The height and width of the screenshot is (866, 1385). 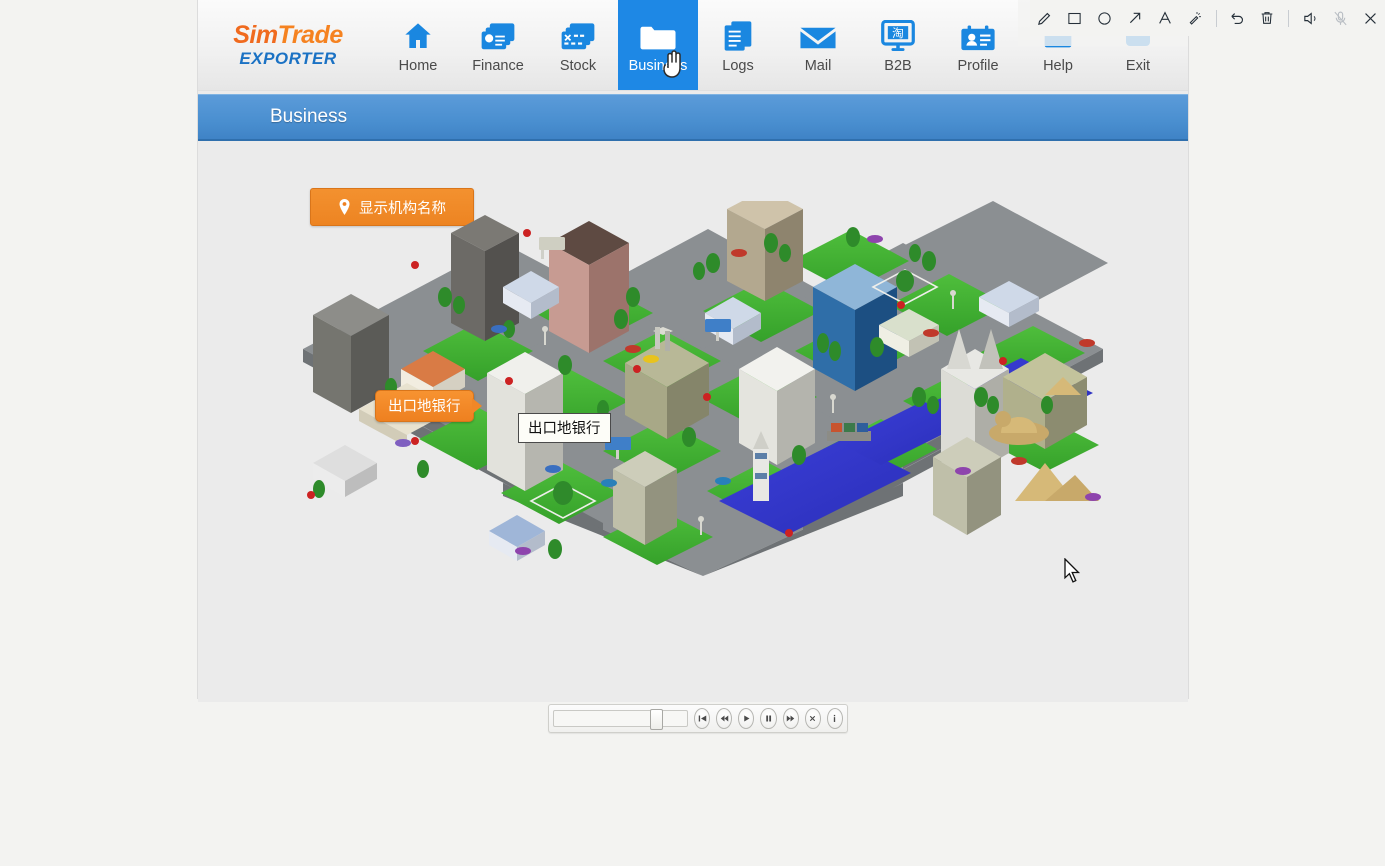 What do you see at coordinates (1195, 18) in the screenshot?
I see `magic-wand-icon` at bounding box center [1195, 18].